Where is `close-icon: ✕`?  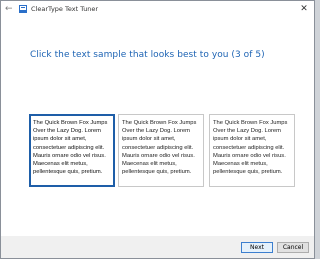
close-icon: ✕ is located at coordinates (304, 9).